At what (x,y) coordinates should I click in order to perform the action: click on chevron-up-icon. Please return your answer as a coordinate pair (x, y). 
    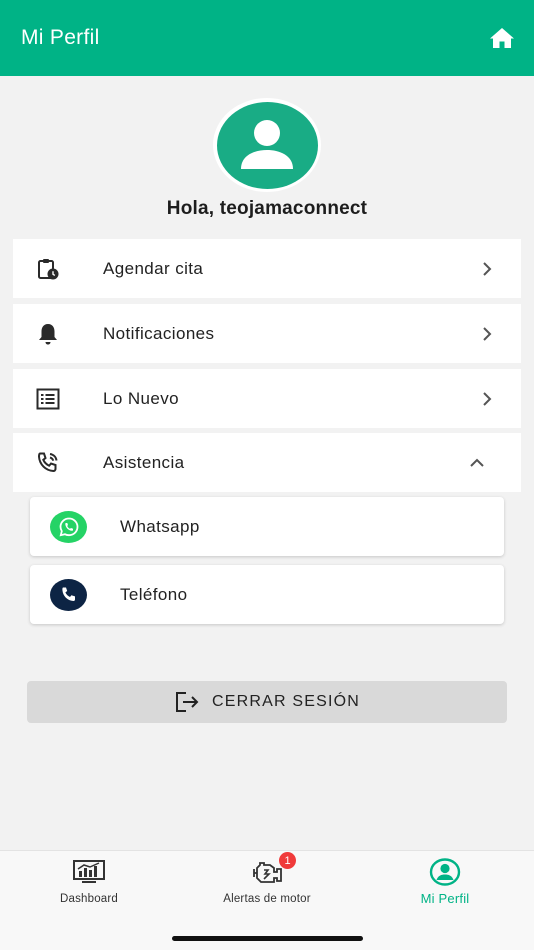
    Looking at the image, I should click on (477, 463).